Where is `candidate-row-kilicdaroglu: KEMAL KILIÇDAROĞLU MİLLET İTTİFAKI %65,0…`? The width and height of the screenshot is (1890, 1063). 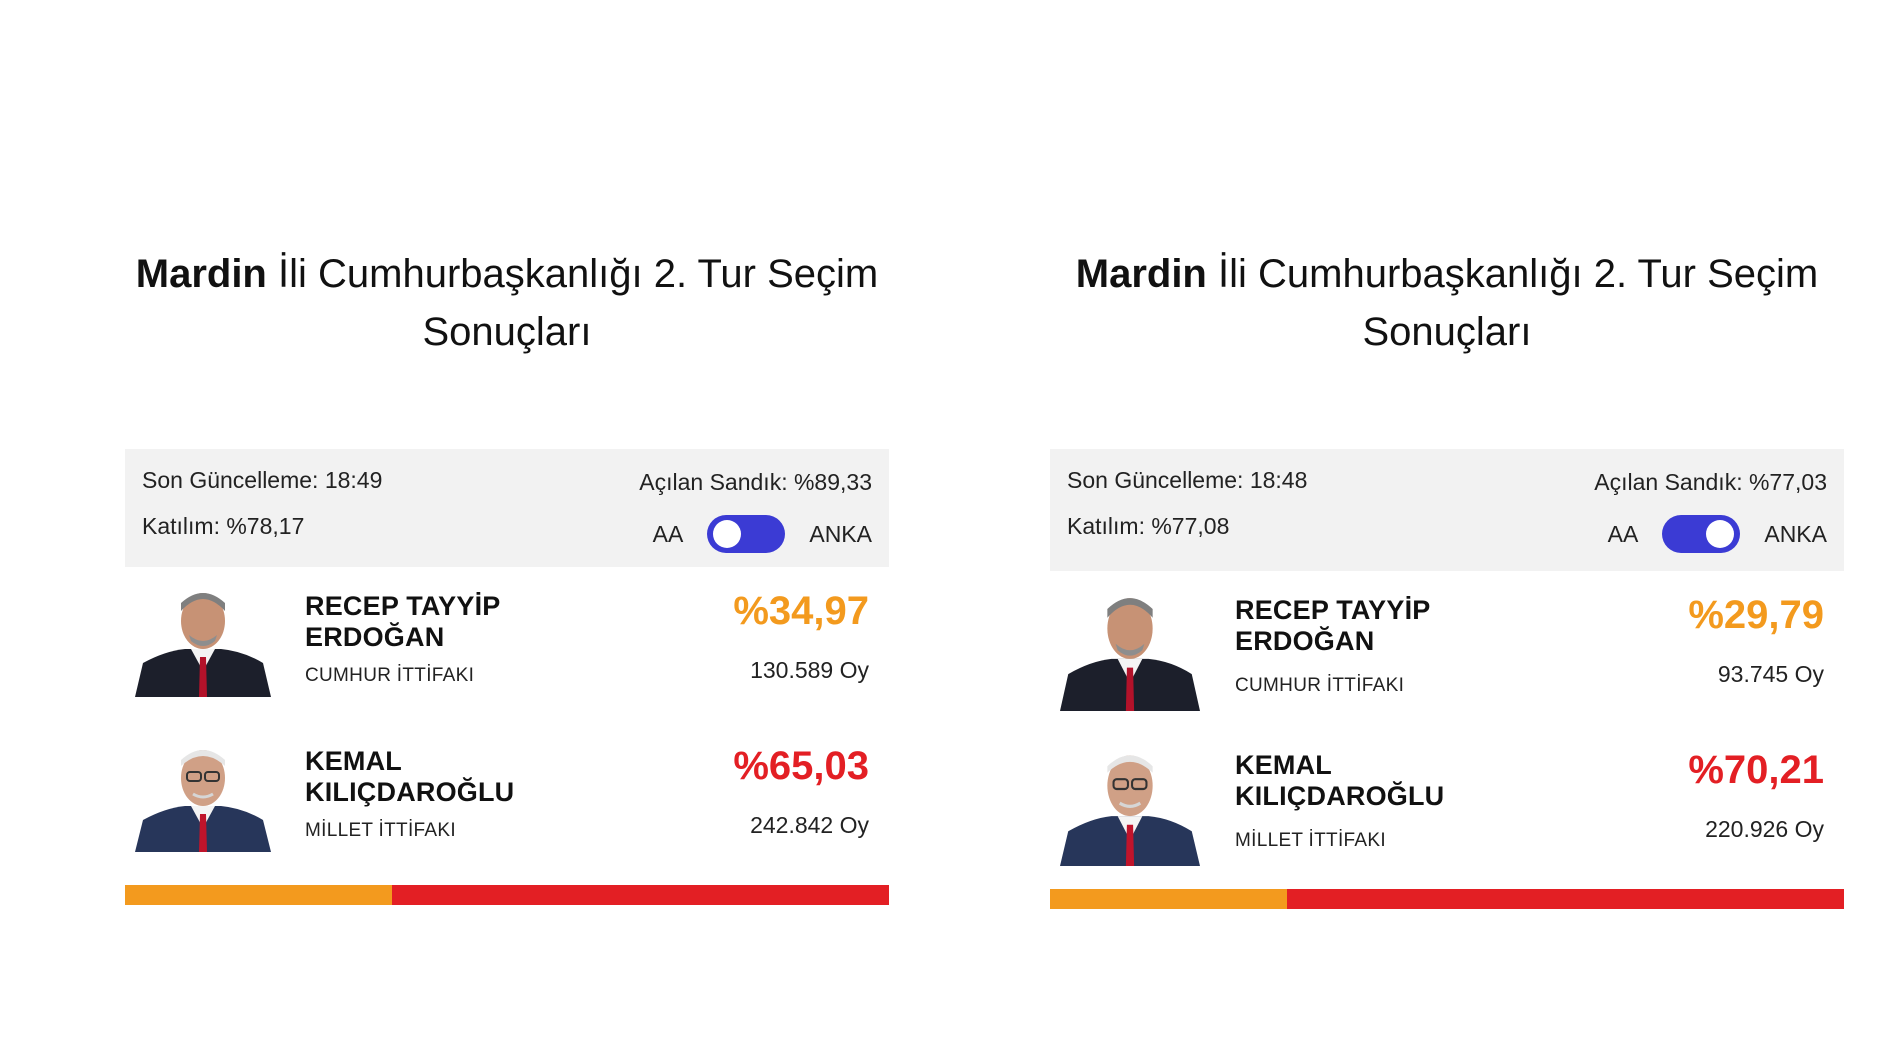 candidate-row-kilicdaroglu: KEMAL KILIÇDAROĞLU MİLLET İTTİFAKI %65,0… is located at coordinates (507, 799).